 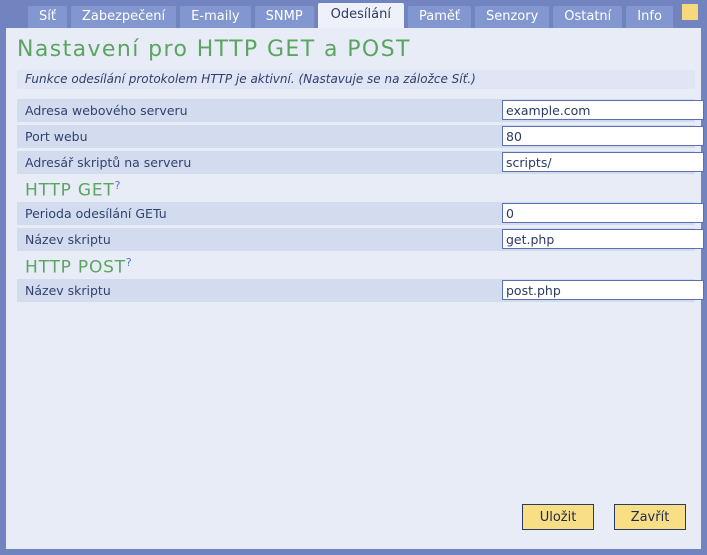 What do you see at coordinates (650, 517) in the screenshot?
I see `close-button: Zavřít` at bounding box center [650, 517].